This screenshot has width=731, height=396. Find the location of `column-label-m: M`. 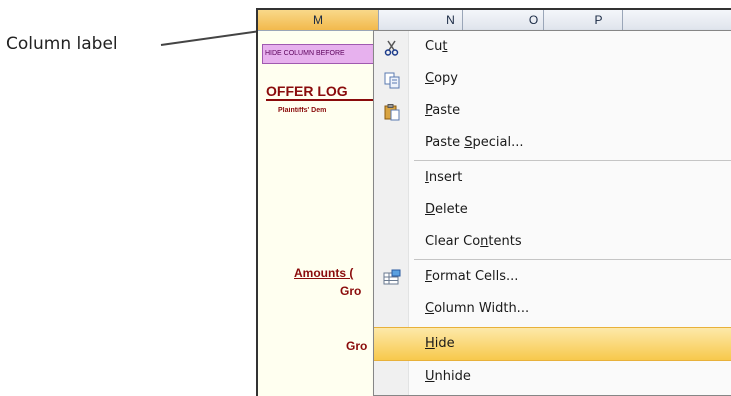

column-label-m: M is located at coordinates (318, 20).